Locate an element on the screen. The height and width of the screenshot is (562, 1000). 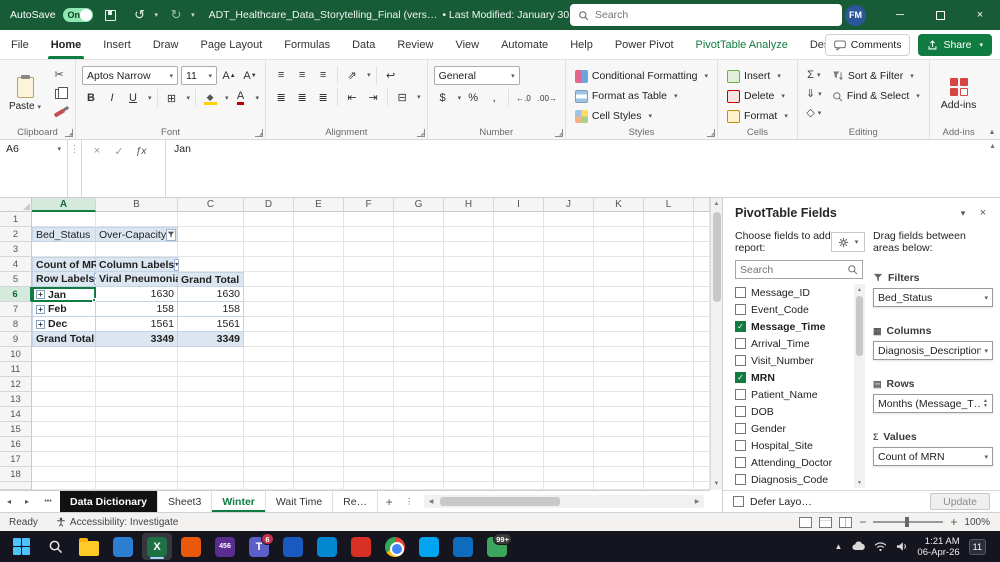
currency-button: $ is located at coordinates (443, 98).